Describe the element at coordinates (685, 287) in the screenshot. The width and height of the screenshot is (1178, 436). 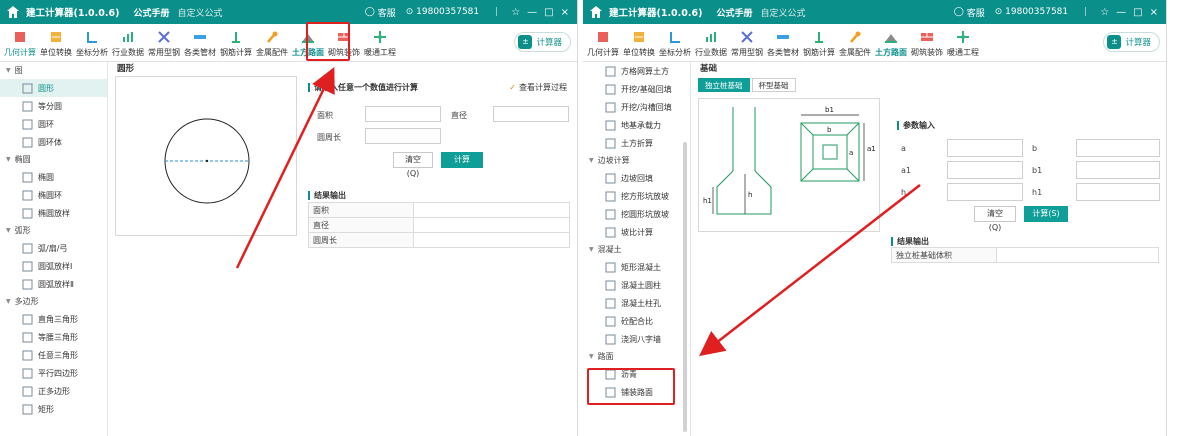
I see `sidebar-scrollbar` at that location.